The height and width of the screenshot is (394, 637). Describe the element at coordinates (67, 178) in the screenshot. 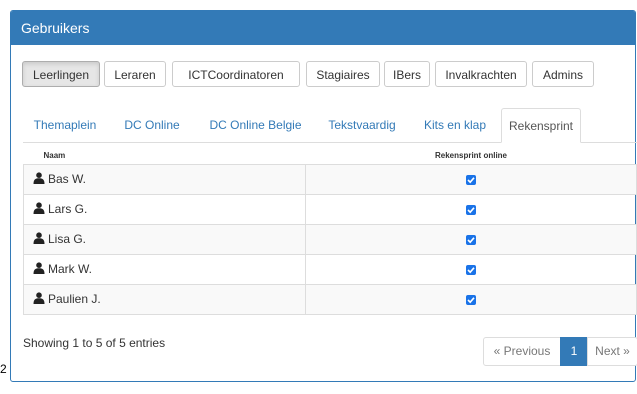

I see `user-name: Bas W.` at that location.